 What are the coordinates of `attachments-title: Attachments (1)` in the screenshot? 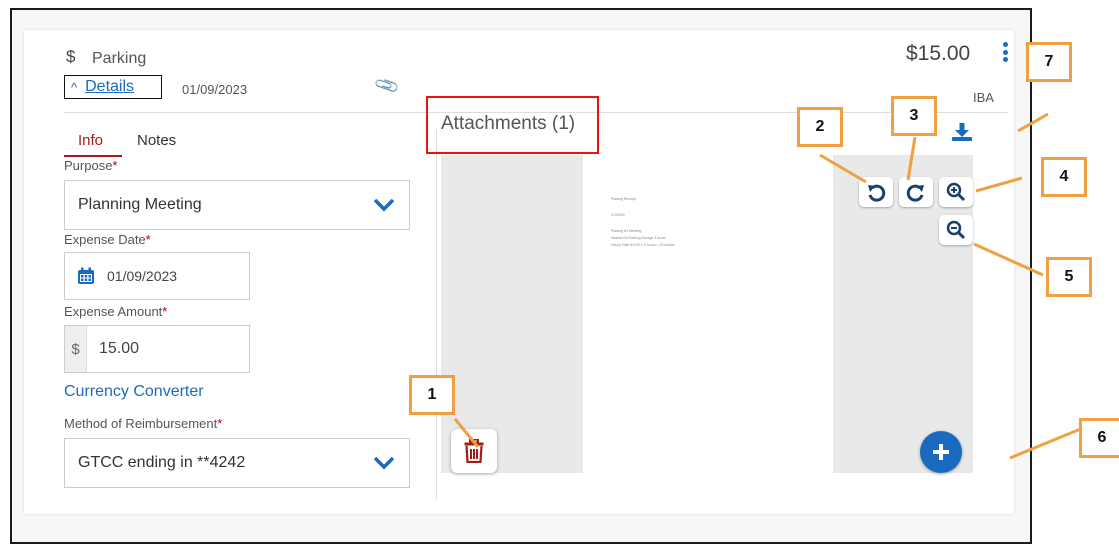 It's located at (508, 123).